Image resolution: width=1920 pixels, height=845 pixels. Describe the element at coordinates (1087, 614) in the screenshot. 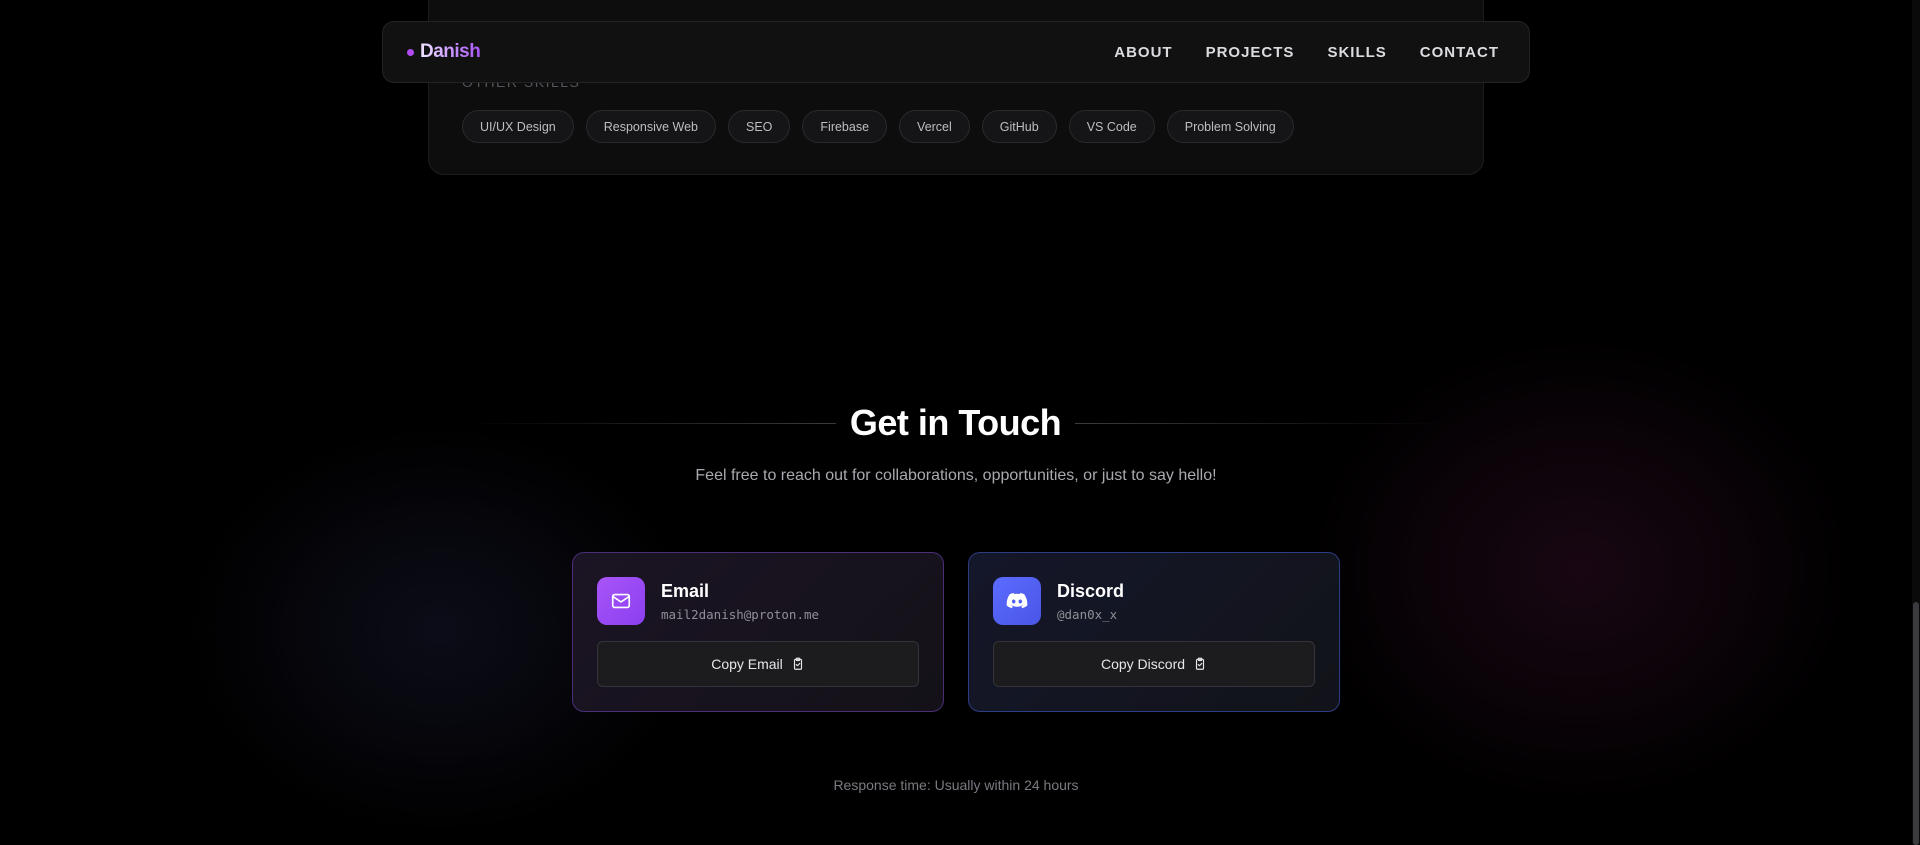

I see `discord-handle: @dan0x_x` at that location.